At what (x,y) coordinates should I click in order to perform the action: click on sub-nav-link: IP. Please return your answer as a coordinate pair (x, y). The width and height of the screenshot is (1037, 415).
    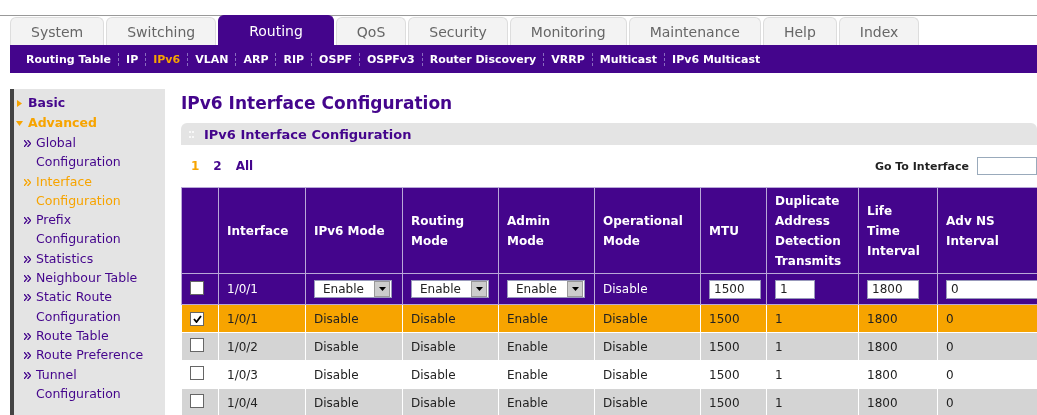
    Looking at the image, I should click on (132, 59).